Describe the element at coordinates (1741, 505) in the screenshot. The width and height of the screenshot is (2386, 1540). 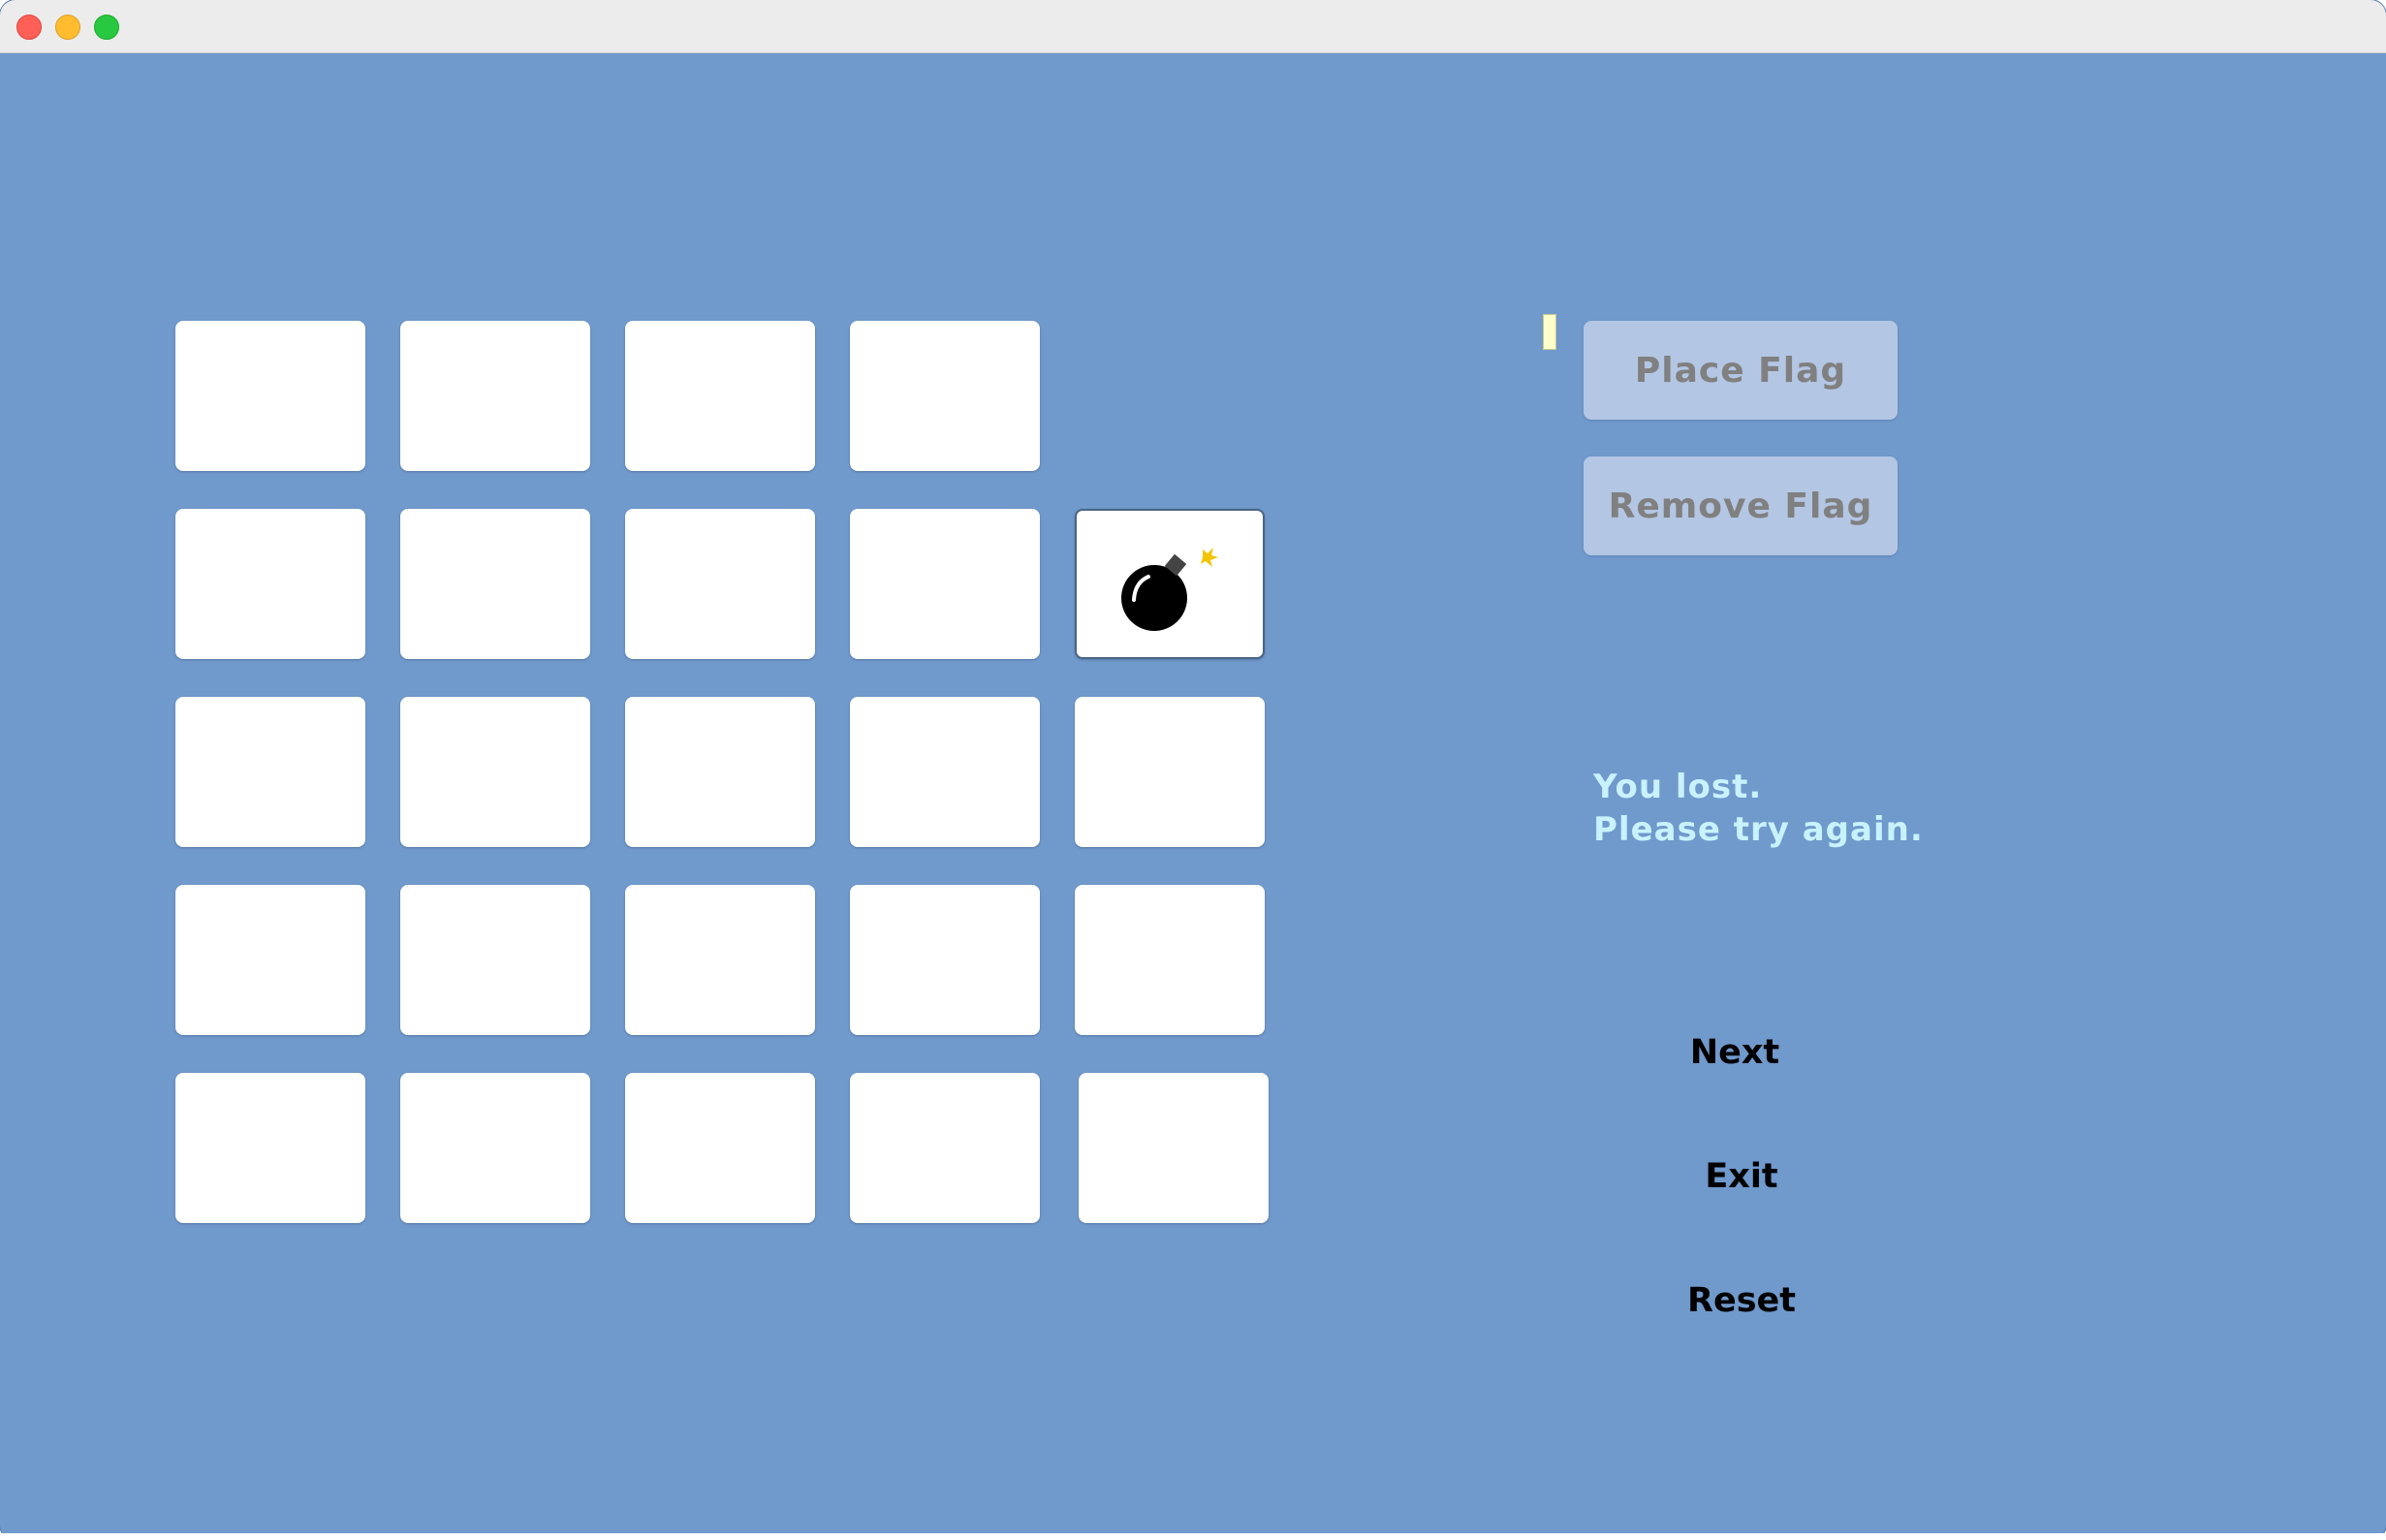
I see `remove-flag-button: Remove Flag` at that location.